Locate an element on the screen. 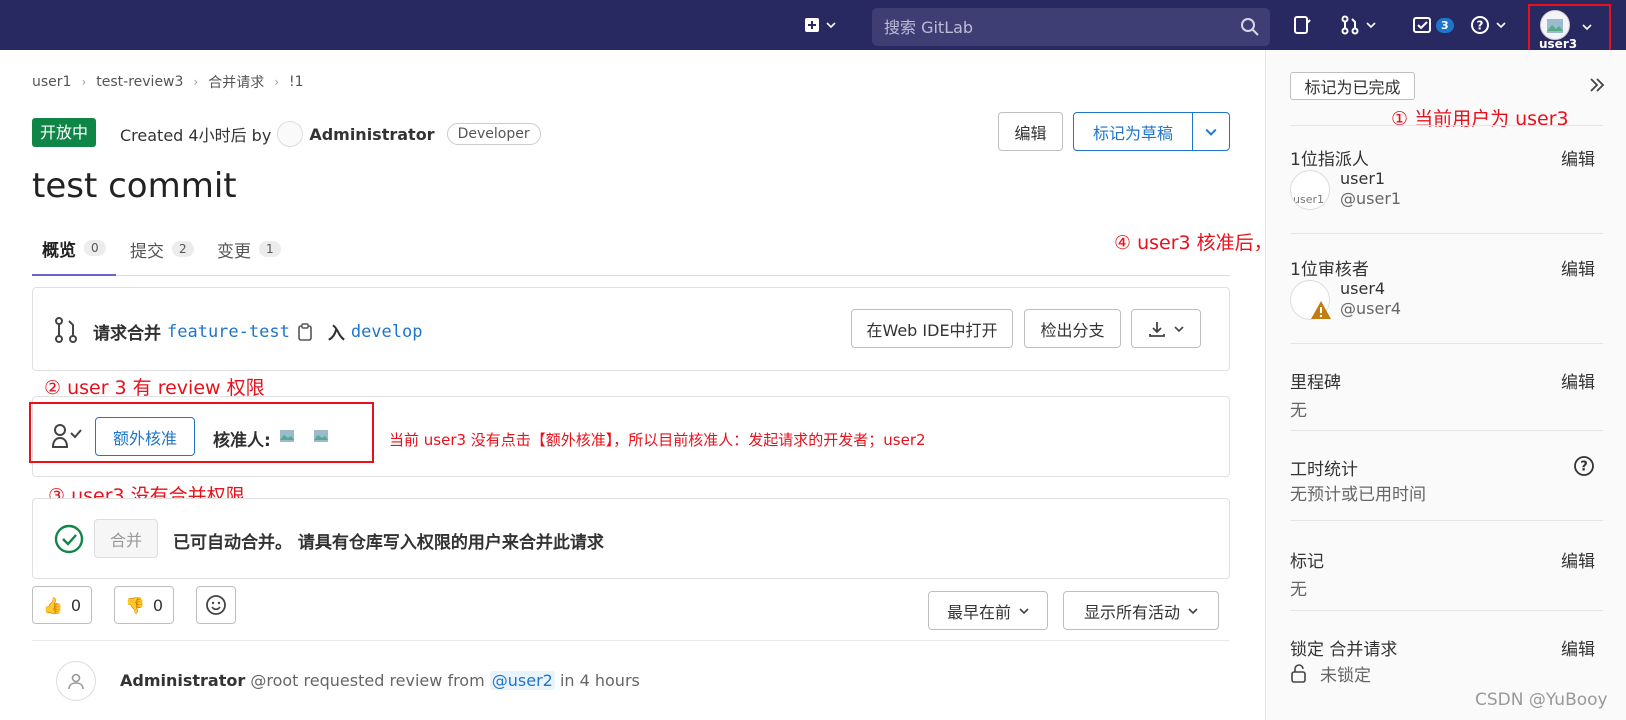 The image size is (1626, 720). draft-dropdown-button is located at coordinates (1211, 131).